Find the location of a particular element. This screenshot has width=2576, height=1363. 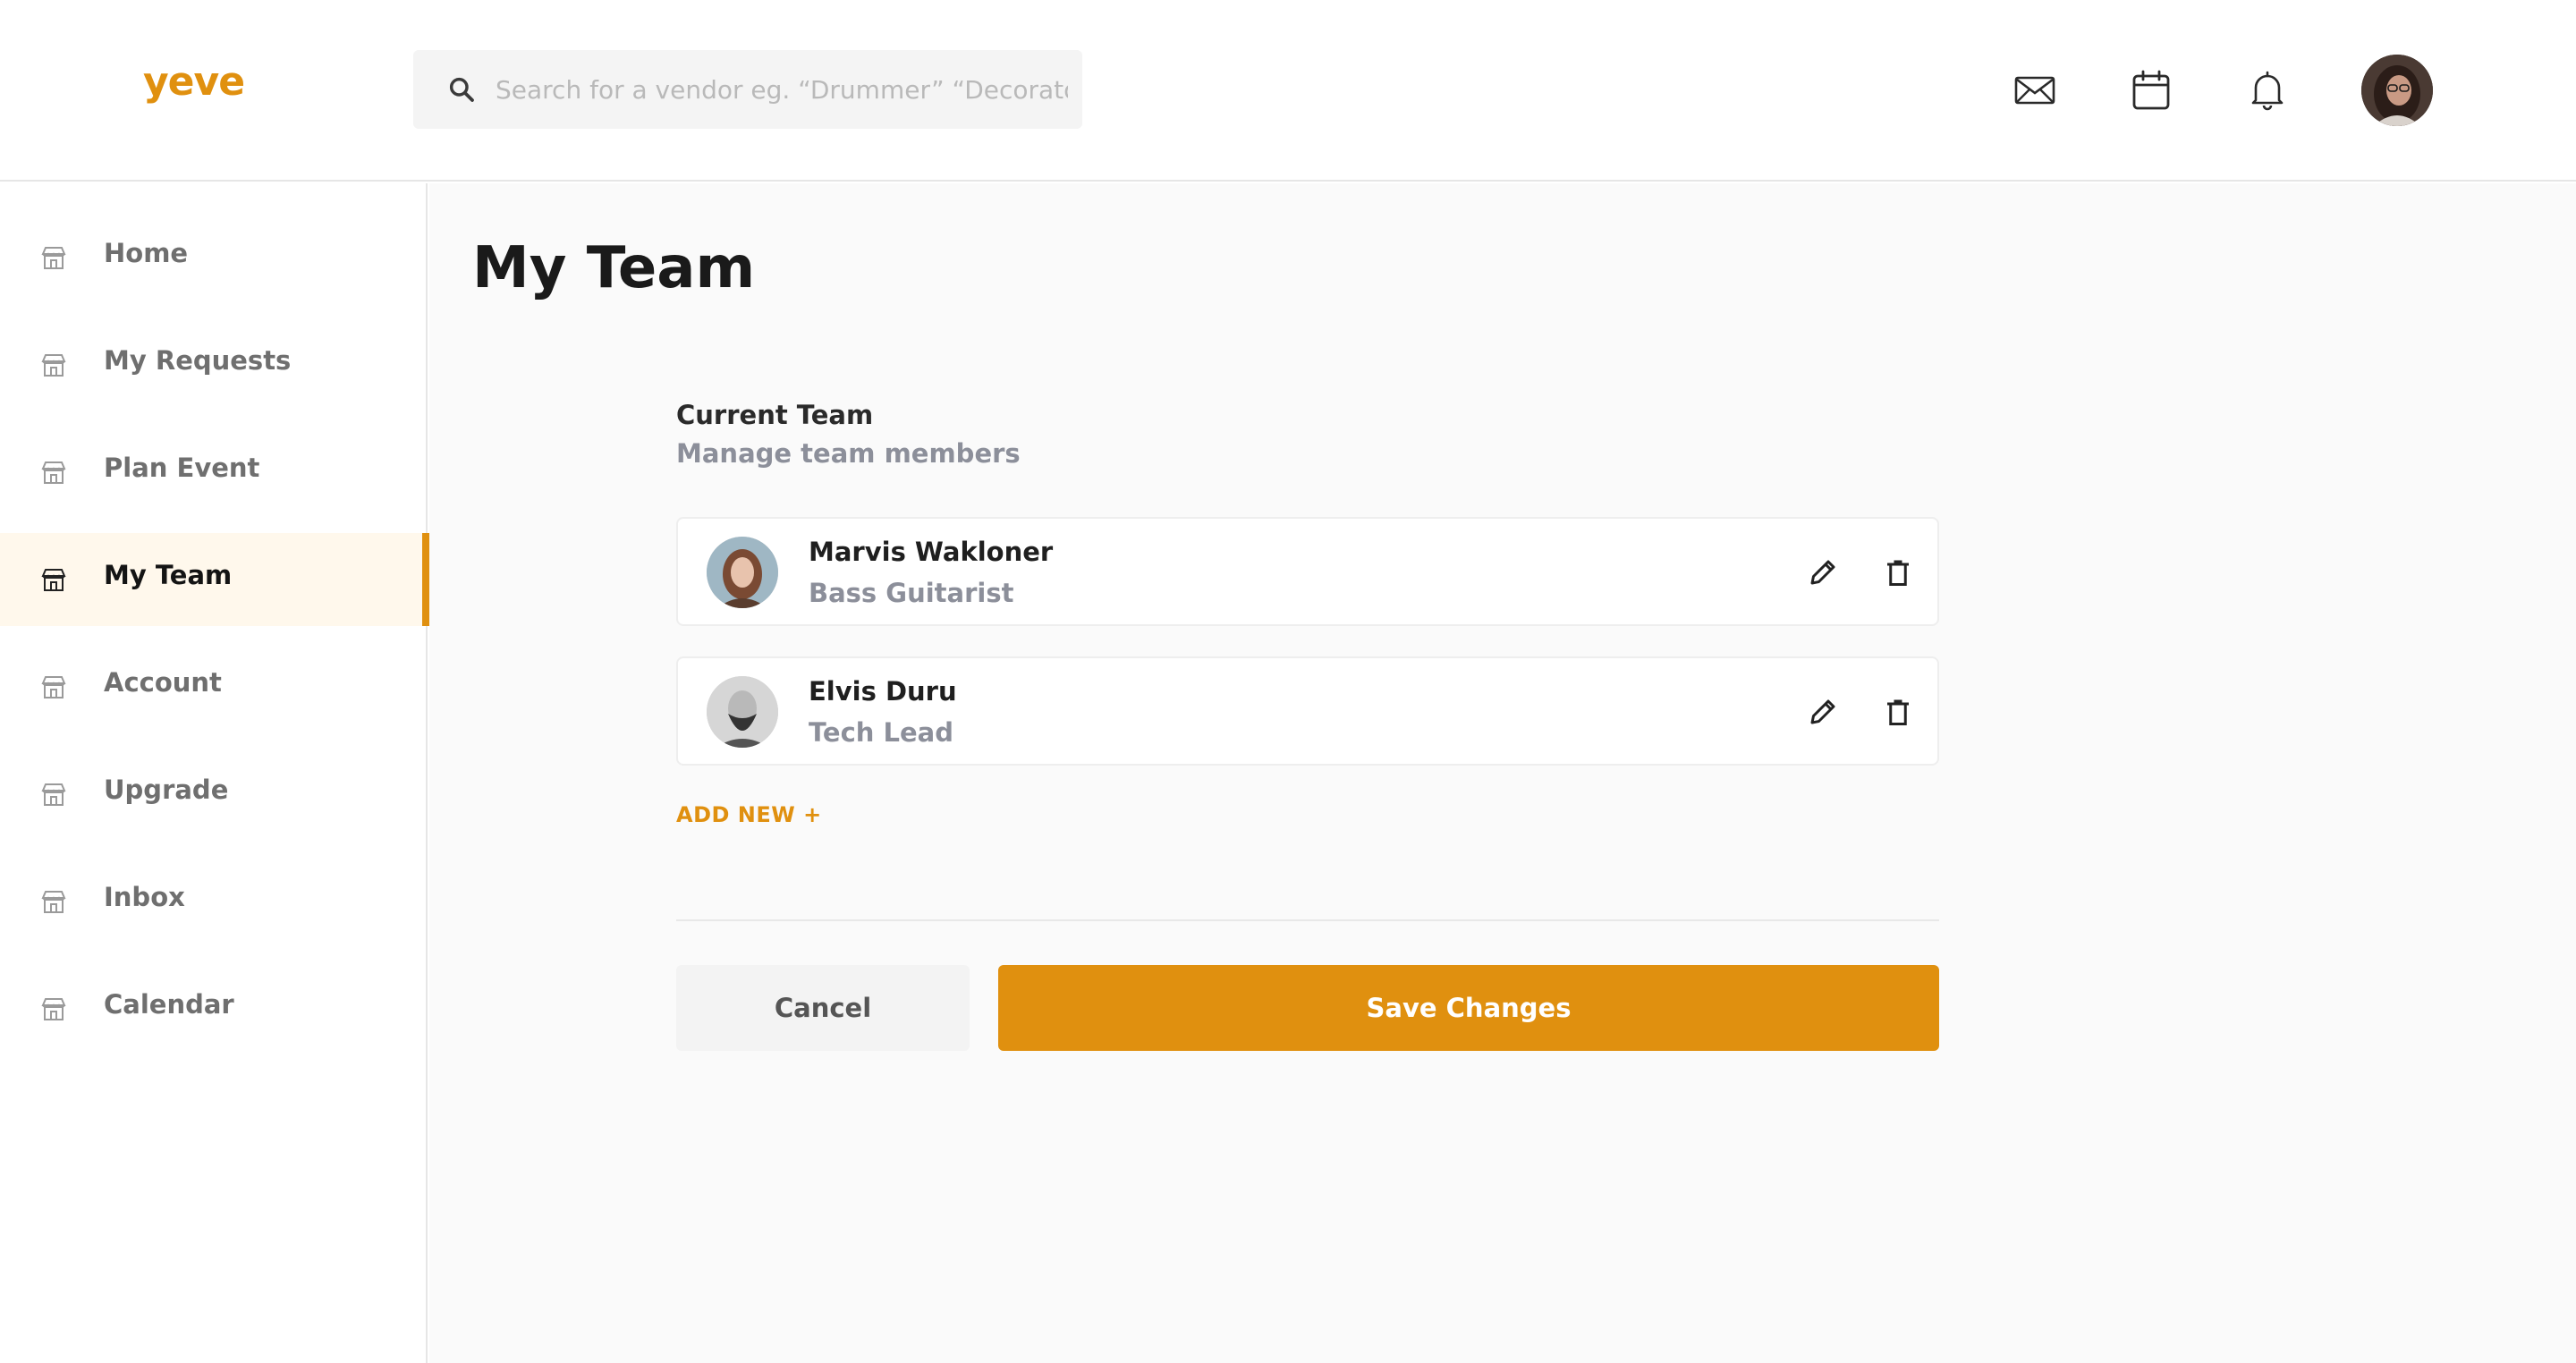

sidebar-item-my-team: My Team is located at coordinates (214, 579).